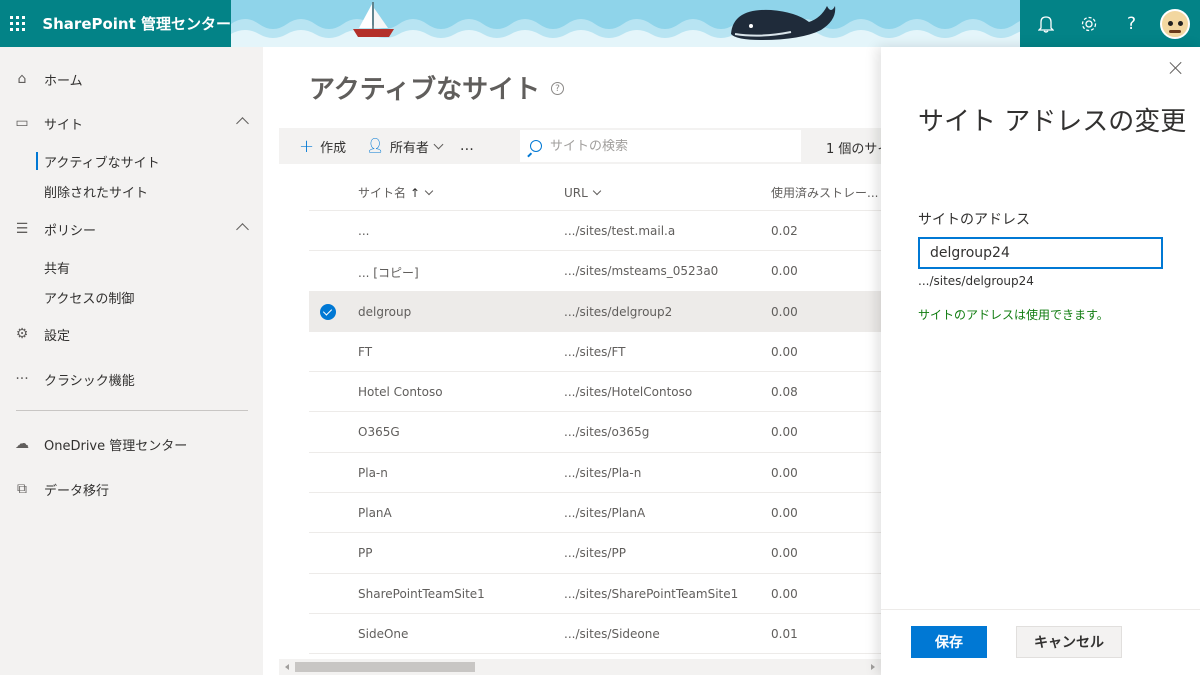 The image size is (1200, 675). What do you see at coordinates (131, 379) in the screenshot?
I see `nav-item-classic: ··· クラシック機能` at bounding box center [131, 379].